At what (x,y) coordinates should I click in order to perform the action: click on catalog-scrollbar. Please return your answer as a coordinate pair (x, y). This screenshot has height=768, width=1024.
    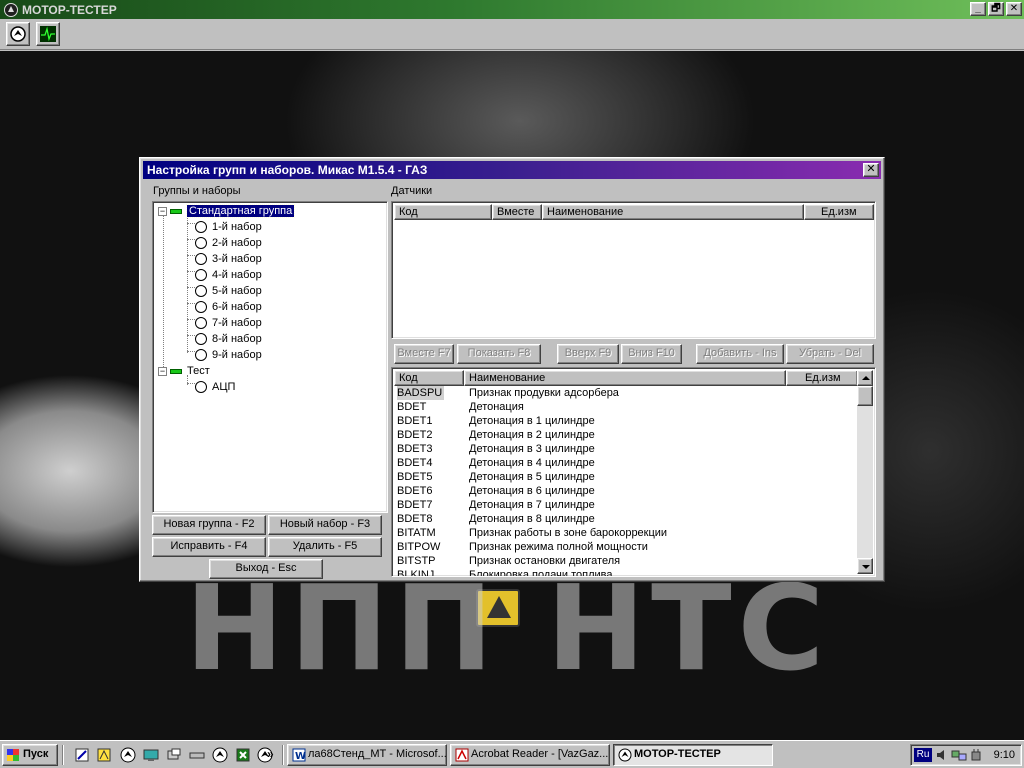
    Looking at the image, I should click on (865, 472).